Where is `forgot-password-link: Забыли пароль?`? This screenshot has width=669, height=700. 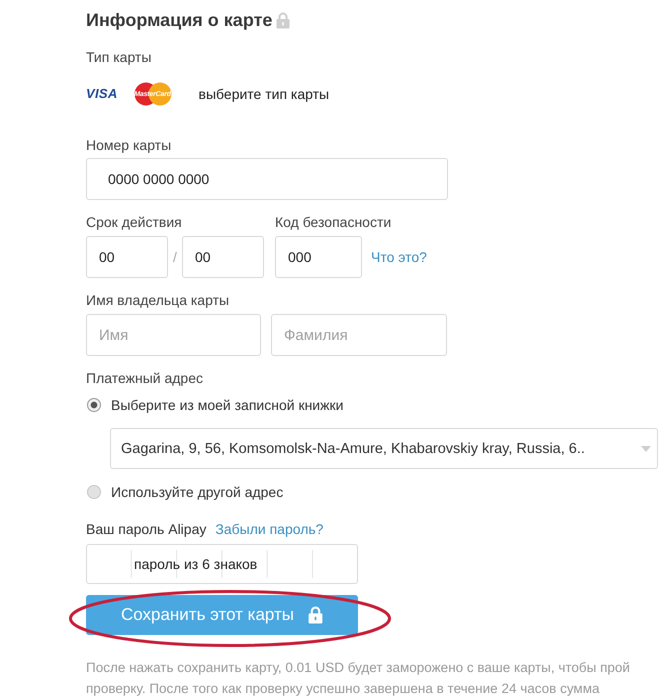
forgot-password-link: Забыли пароль? is located at coordinates (269, 529).